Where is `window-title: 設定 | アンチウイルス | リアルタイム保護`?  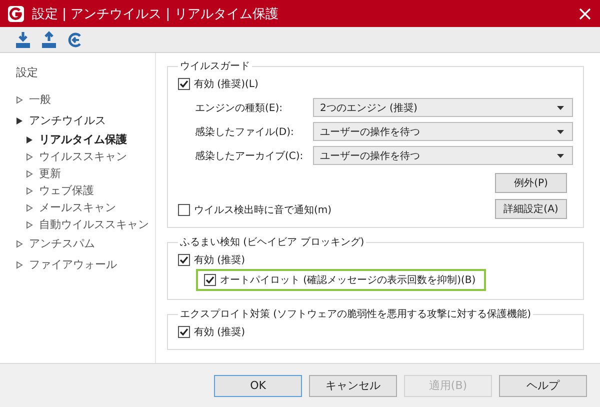 window-title: 設定 | アンチウイルス | リアルタイム保護 is located at coordinates (156, 14).